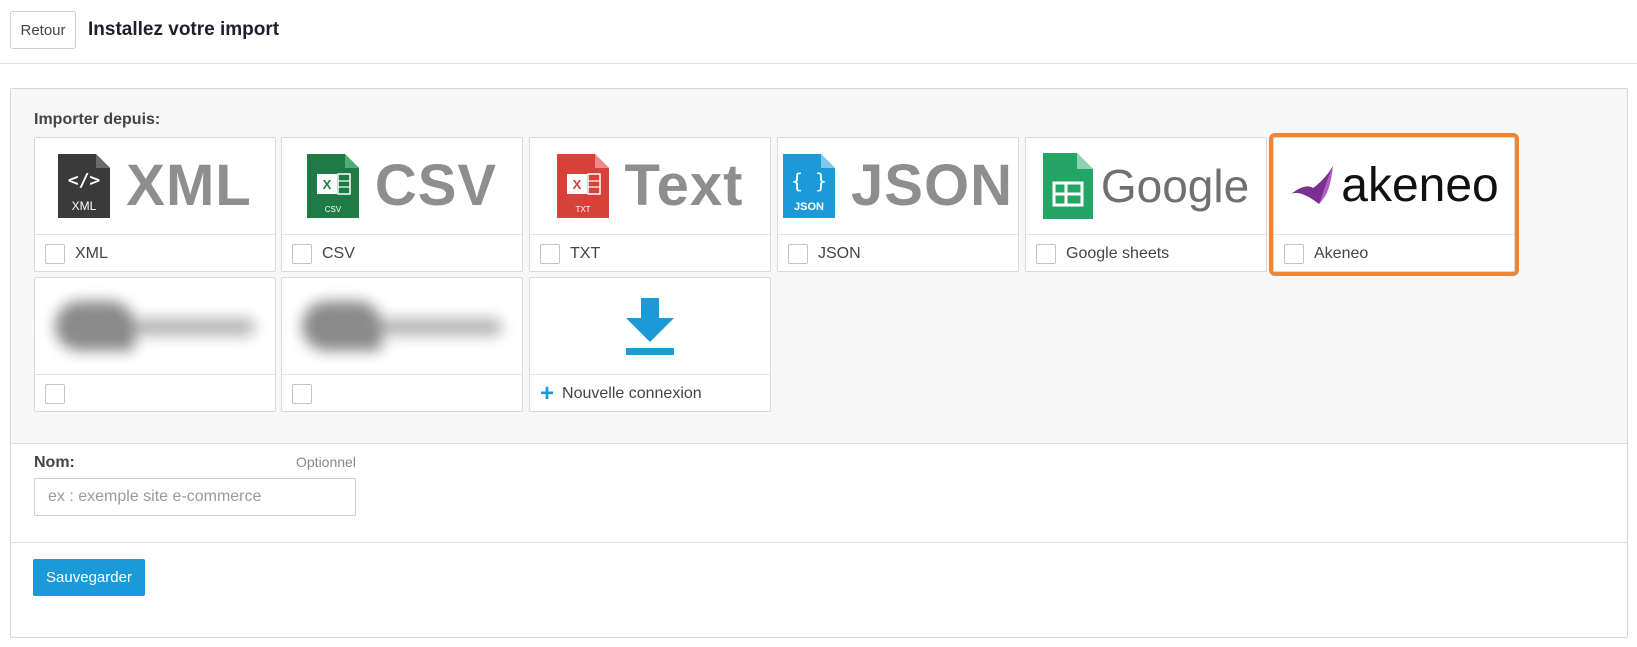  I want to click on xml-logo-text: XML, so click(189, 185).